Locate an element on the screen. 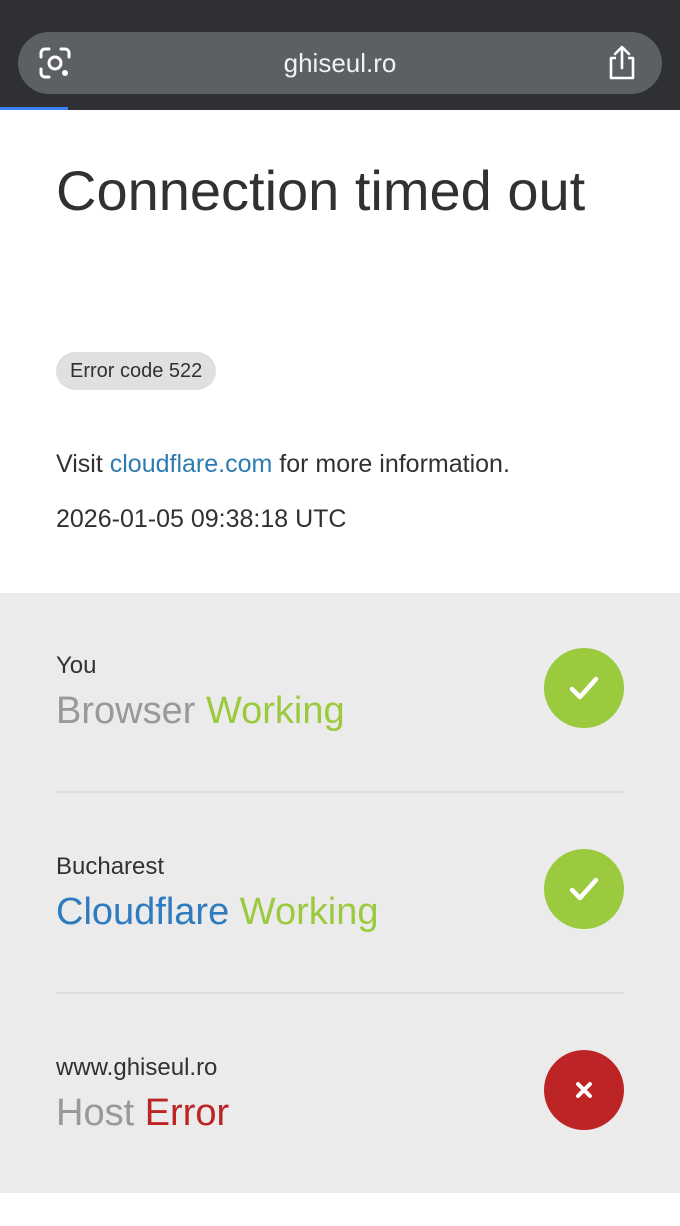 The height and width of the screenshot is (1226, 680). error-timestamp: 2026-01-05 09:38:18 UTC is located at coordinates (201, 519).